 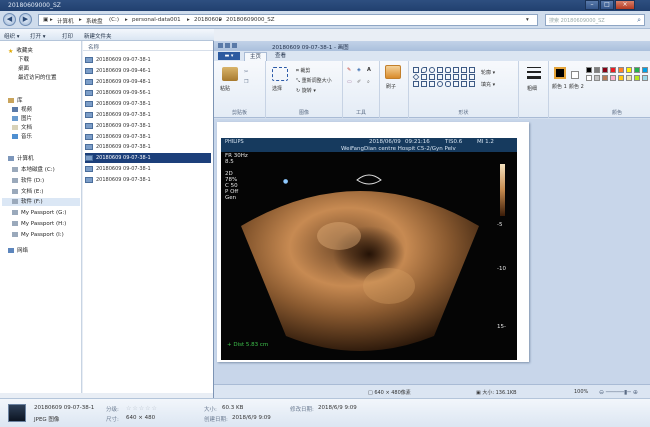 I want to click on right-triangle-shape-icon, so click(x=472, y=70).